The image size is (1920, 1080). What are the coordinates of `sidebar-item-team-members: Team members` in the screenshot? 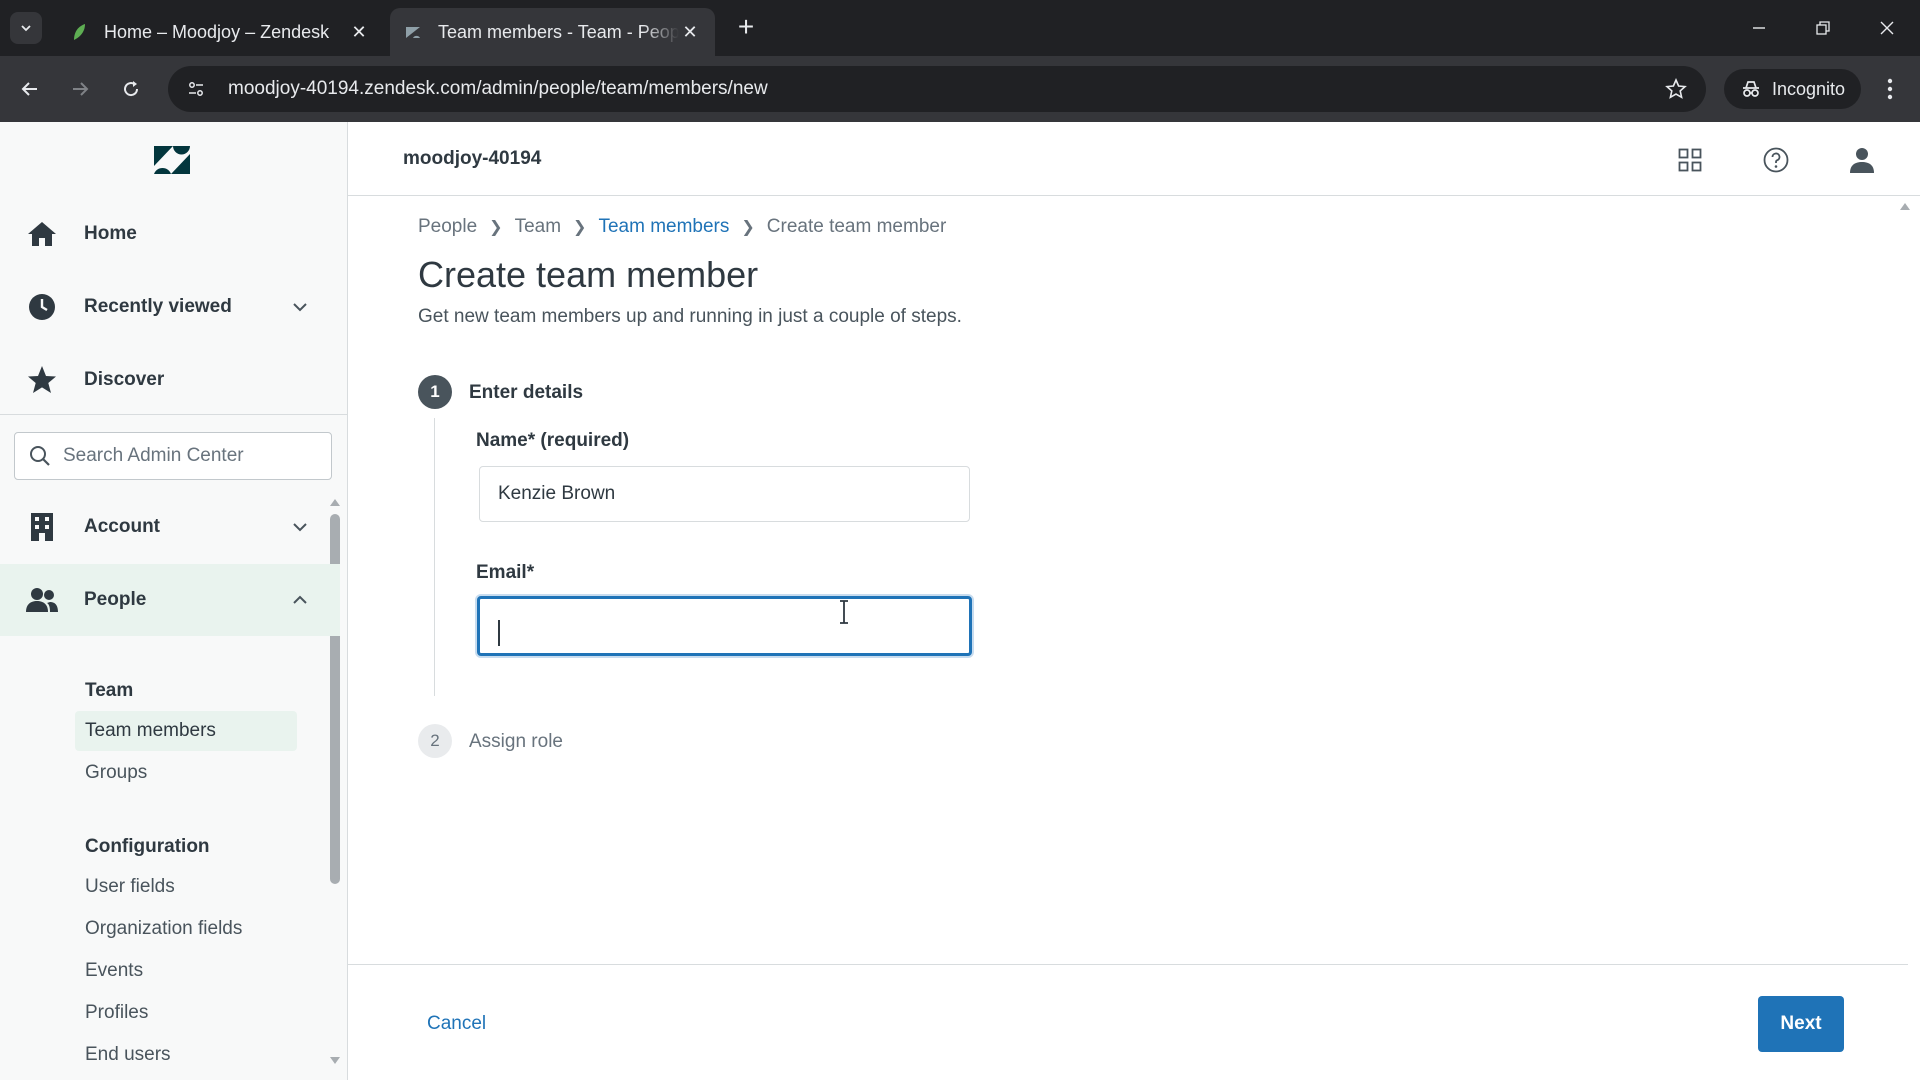 It's located at (186, 731).